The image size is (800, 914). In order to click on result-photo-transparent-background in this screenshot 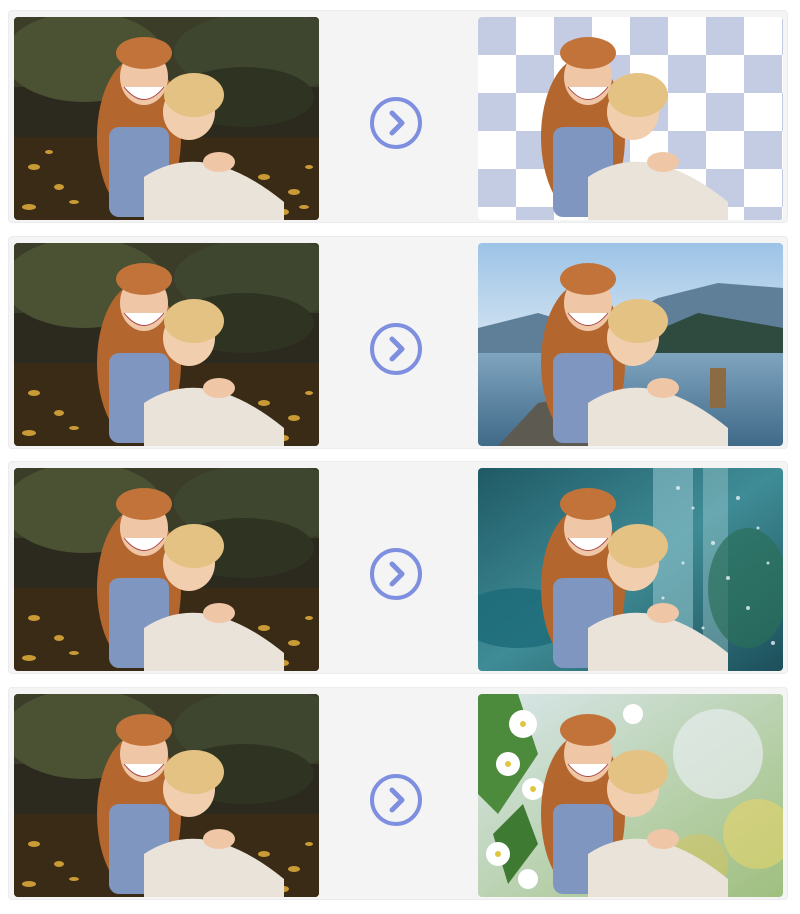, I will do `click(630, 118)`.